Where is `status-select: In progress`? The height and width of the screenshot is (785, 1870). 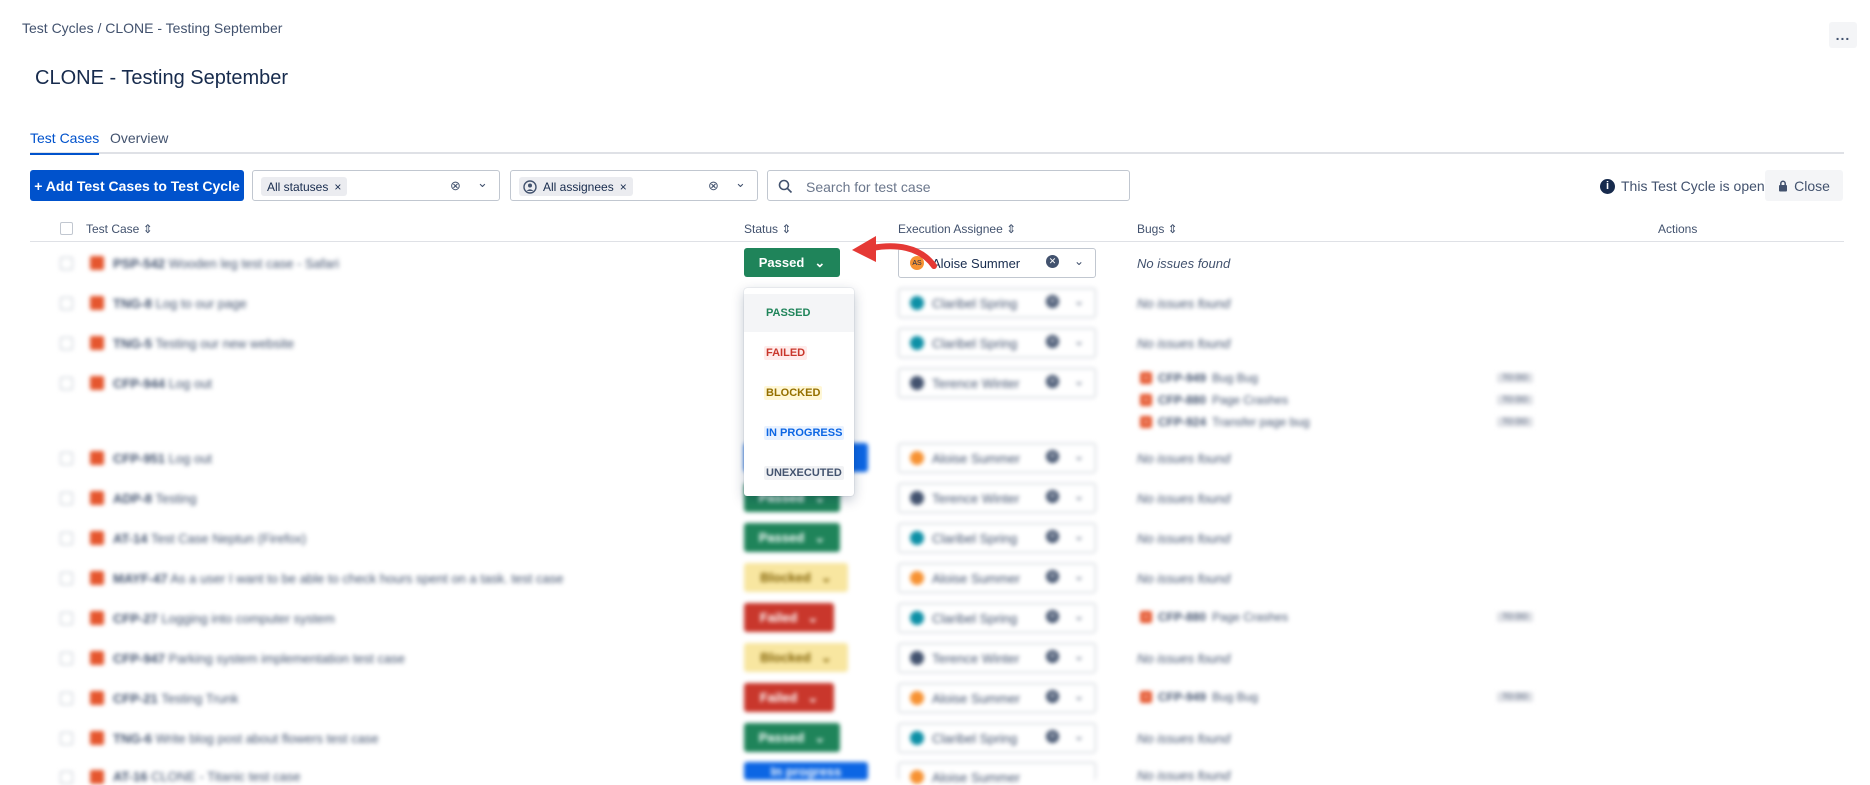
status-select: In progress is located at coordinates (806, 771).